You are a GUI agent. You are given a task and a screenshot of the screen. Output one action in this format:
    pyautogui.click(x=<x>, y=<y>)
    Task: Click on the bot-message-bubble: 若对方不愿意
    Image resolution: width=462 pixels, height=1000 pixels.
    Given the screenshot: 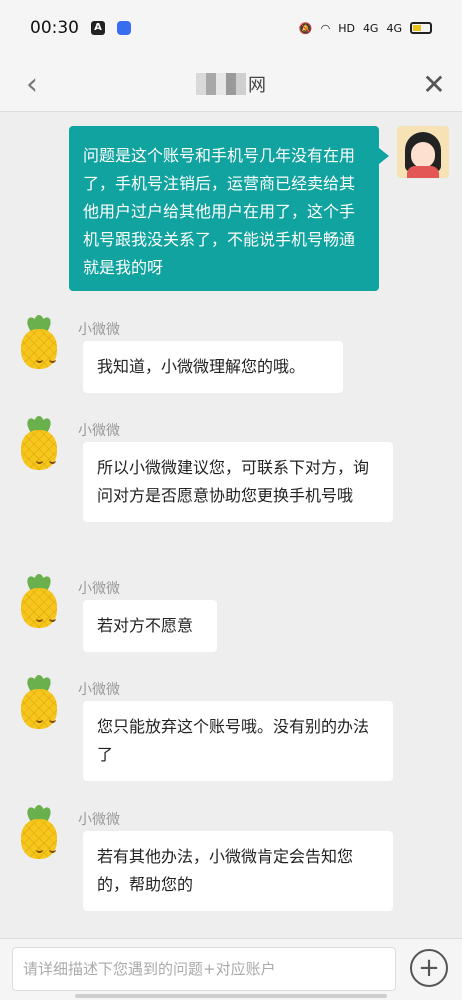 What is the action you would take?
    pyautogui.click(x=150, y=626)
    